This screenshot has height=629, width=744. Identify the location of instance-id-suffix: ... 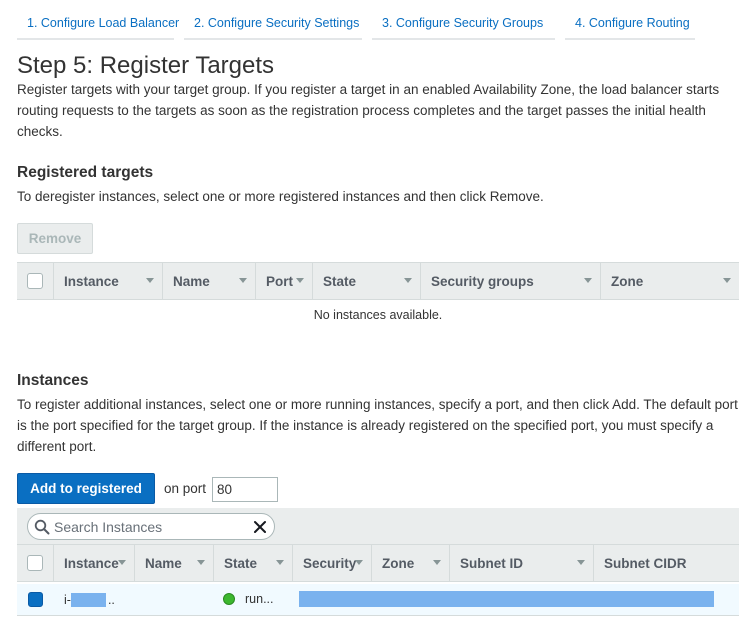
(111, 599).